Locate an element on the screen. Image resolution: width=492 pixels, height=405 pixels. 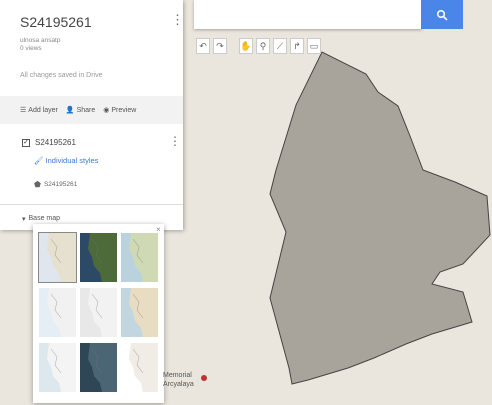
layer-name: S24195261 is located at coordinates (55, 142).